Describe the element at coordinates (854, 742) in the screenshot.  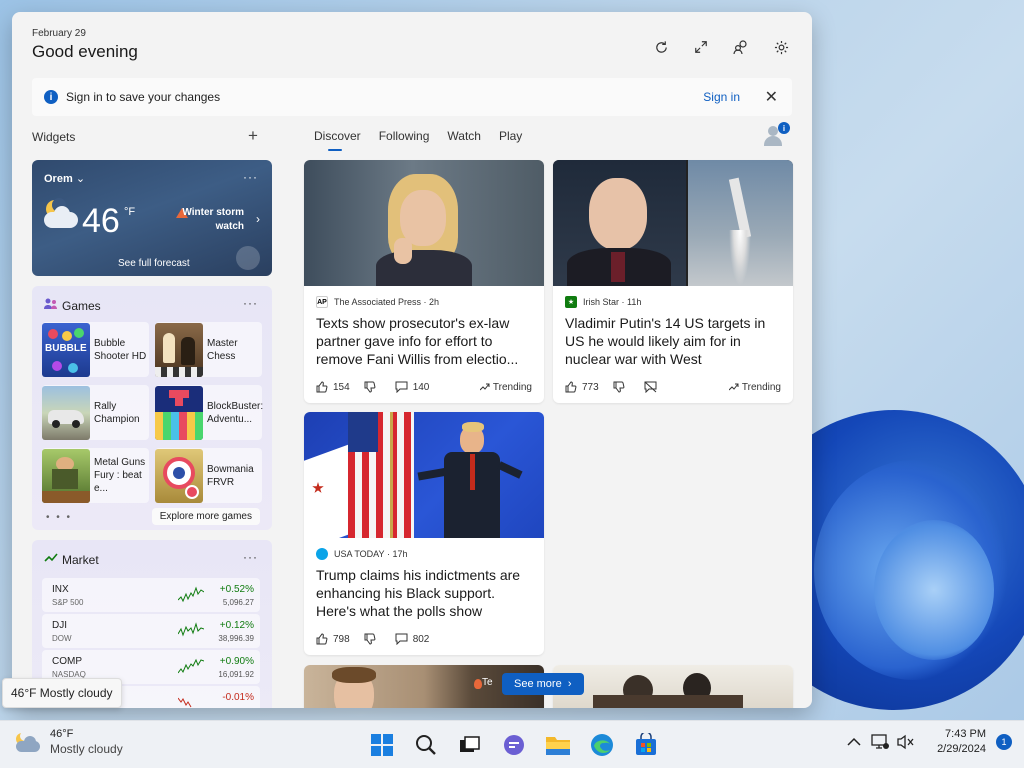
I see `chevron-up-icon` at that location.